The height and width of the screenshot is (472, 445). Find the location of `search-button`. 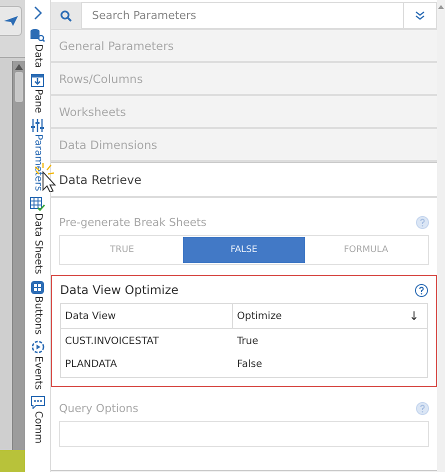

search-button is located at coordinates (66, 15).